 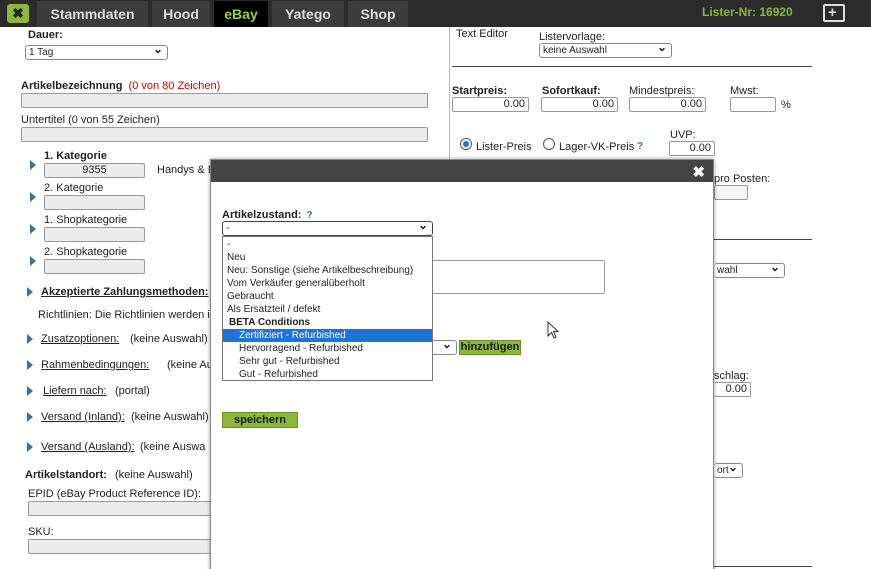 What do you see at coordinates (228, 244) in the screenshot?
I see `option: -` at bounding box center [228, 244].